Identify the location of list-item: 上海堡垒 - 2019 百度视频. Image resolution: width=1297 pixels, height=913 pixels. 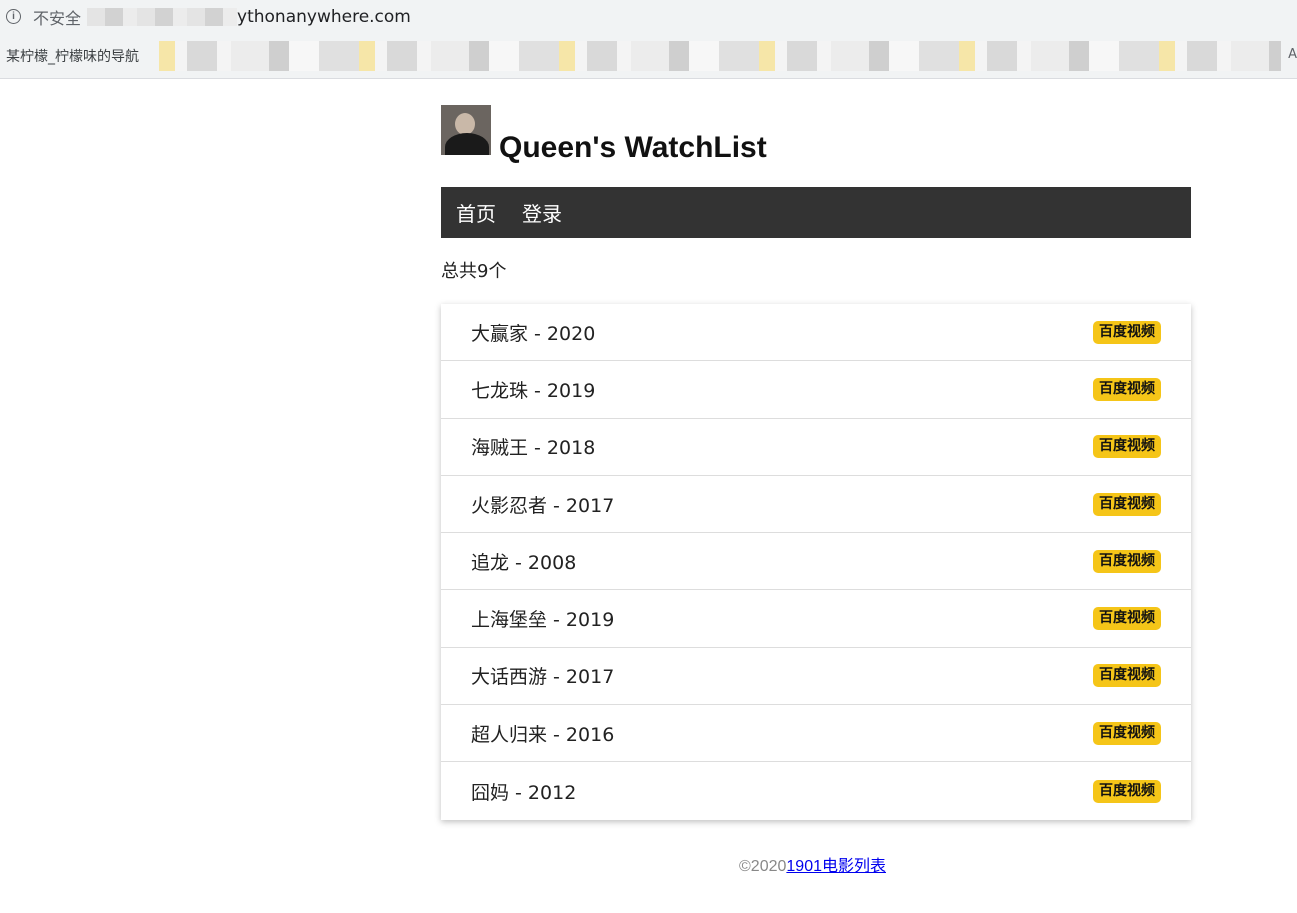
(816, 619).